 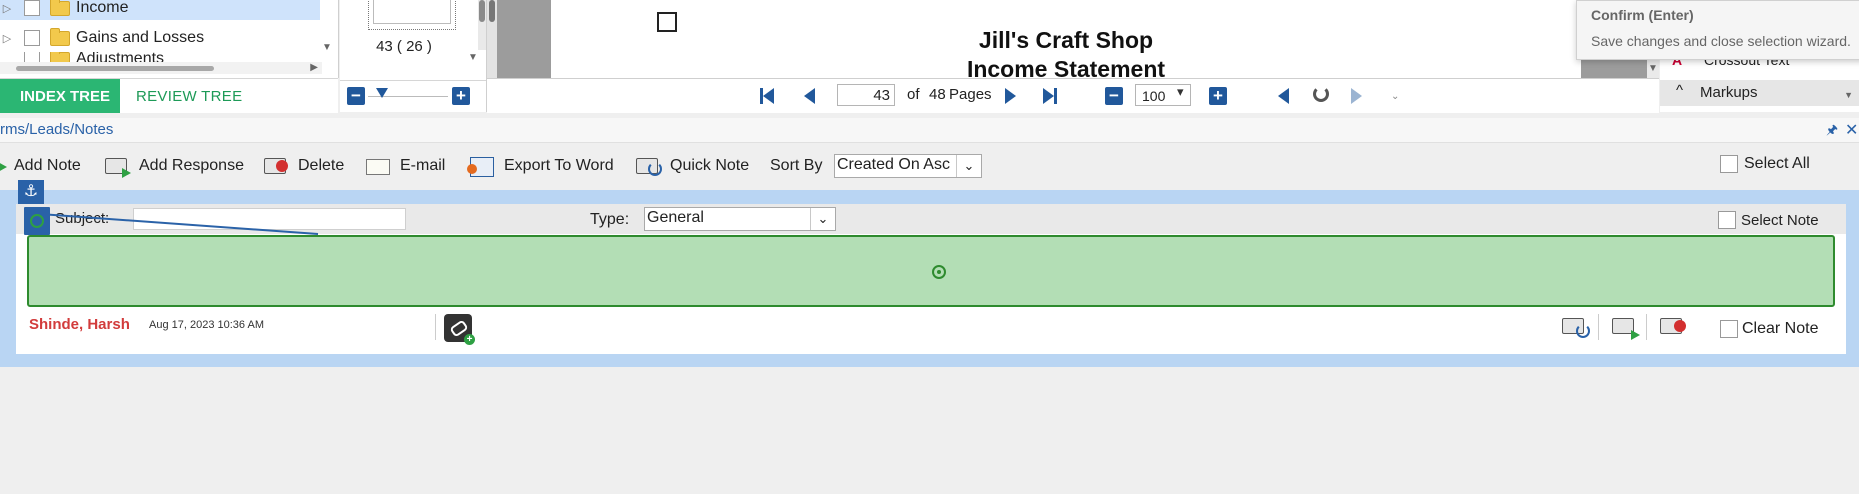 What do you see at coordinates (492, 39) in the screenshot?
I see `viewer-vertical-scrollbar` at bounding box center [492, 39].